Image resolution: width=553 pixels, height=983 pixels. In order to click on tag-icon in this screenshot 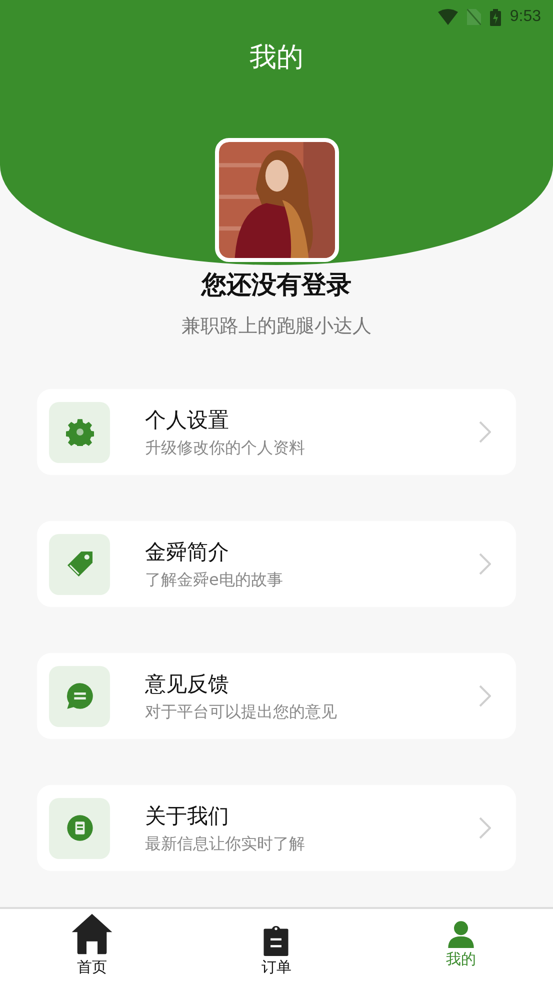, I will do `click(79, 564)`.